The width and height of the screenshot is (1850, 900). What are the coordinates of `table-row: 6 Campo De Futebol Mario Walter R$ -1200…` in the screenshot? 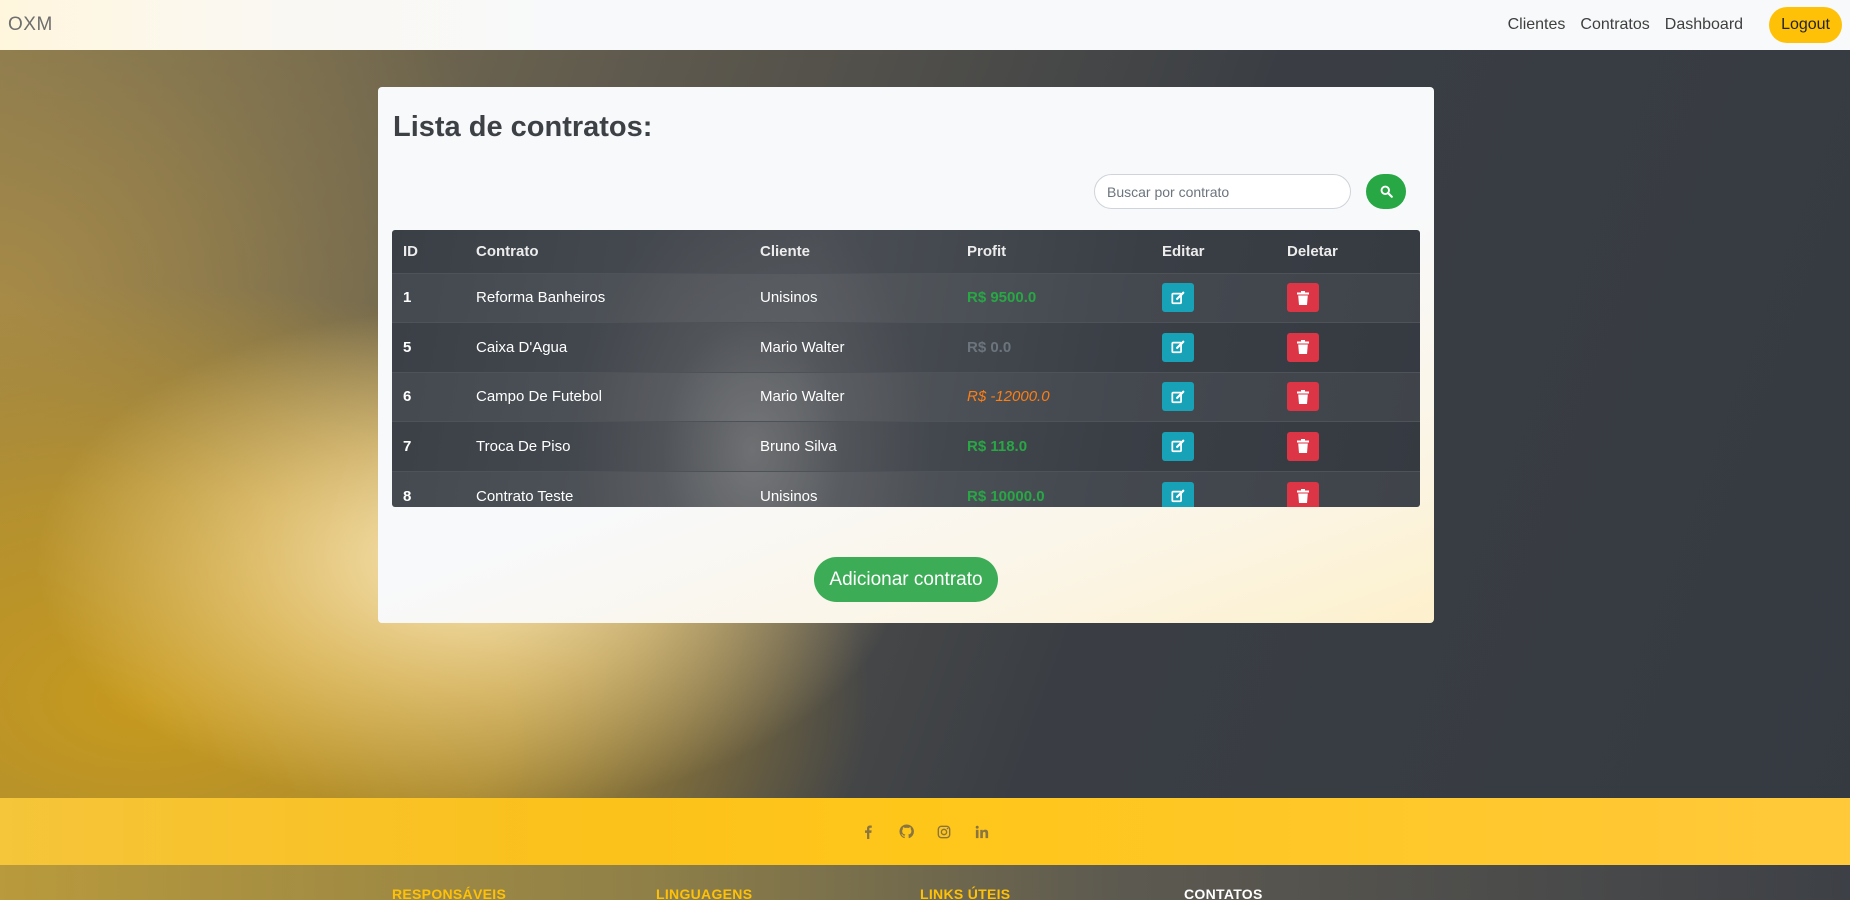 It's located at (906, 396).